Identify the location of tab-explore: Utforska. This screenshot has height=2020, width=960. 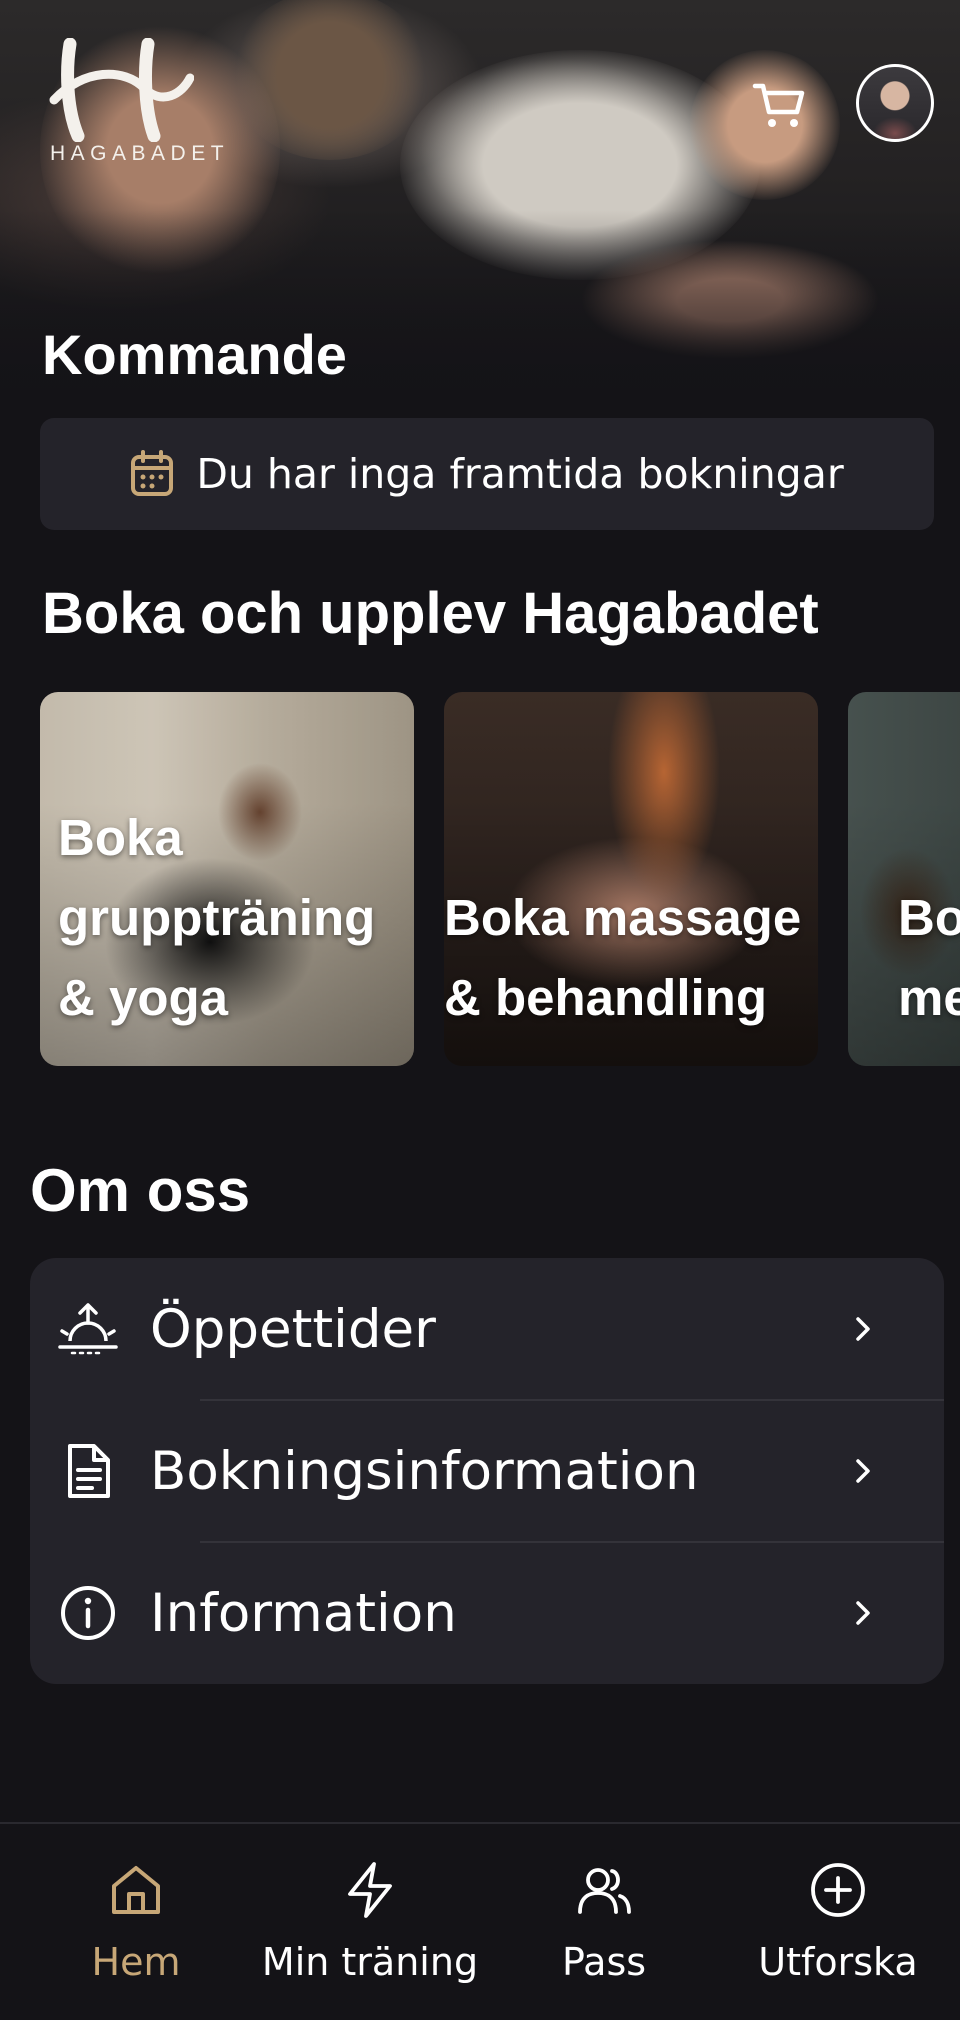
(838, 1922).